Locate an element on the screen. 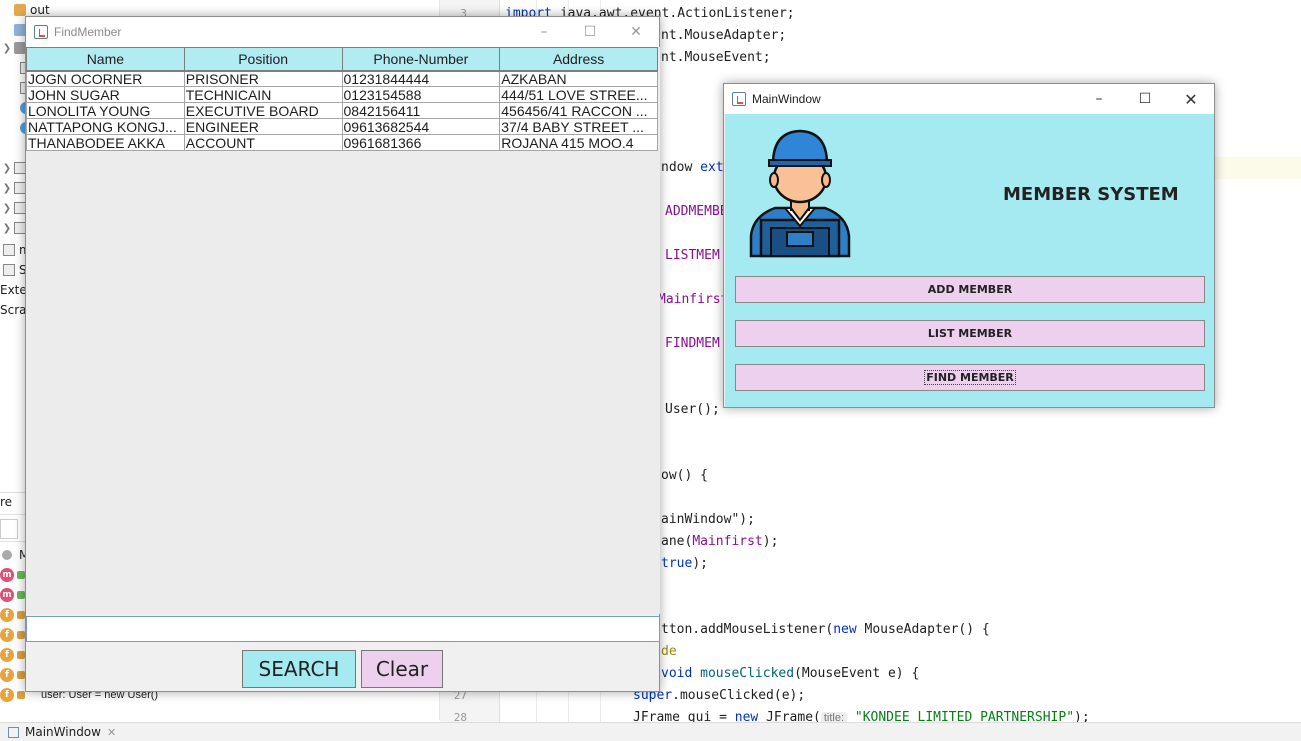 The height and width of the screenshot is (741, 1301). code-token: void is located at coordinates (681, 673).